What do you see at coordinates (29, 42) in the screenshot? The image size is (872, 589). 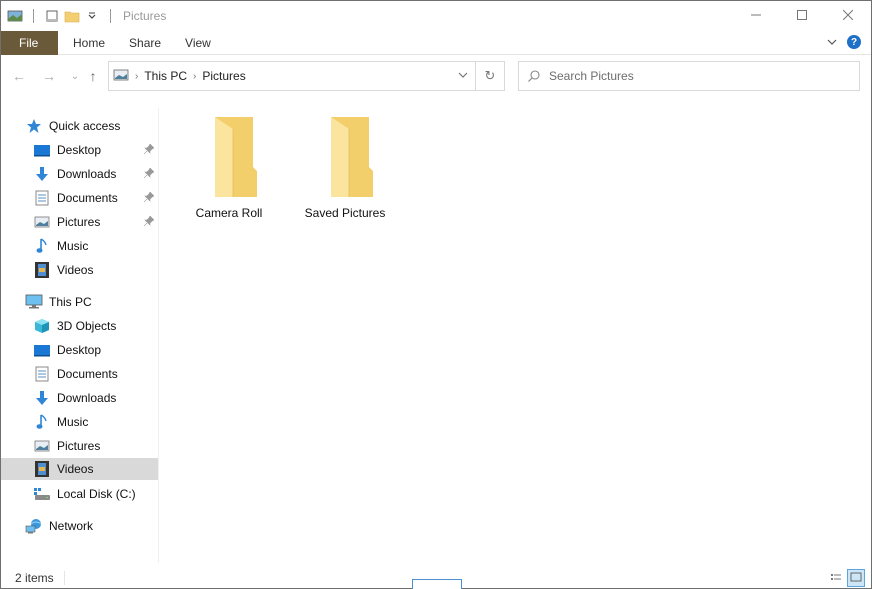 I see `tab-file: File` at bounding box center [29, 42].